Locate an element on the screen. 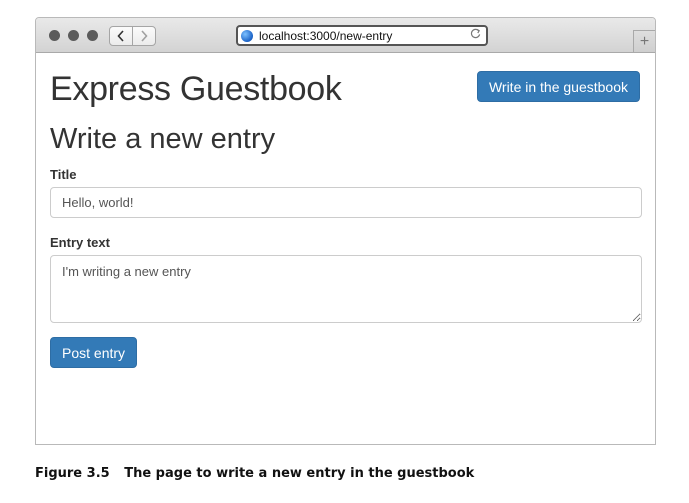 The width and height of the screenshot is (689, 503). minimize-window-button is located at coordinates (73, 35).